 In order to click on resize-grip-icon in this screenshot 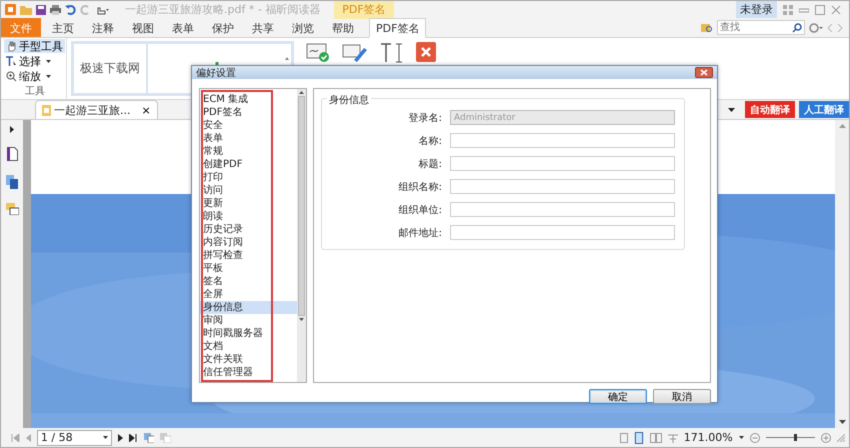, I will do `click(841, 438)`.